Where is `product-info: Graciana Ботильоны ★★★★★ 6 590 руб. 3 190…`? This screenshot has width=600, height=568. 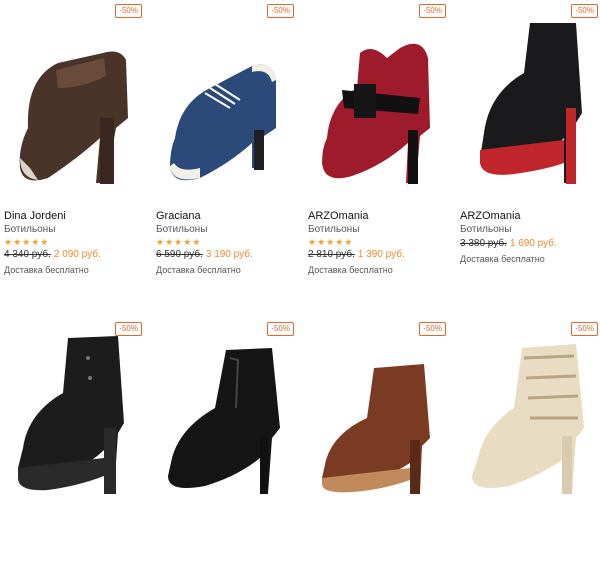
product-info: Graciana Ботильоны ★★★★★ 6 590 руб. 3 190… is located at coordinates (229, 243).